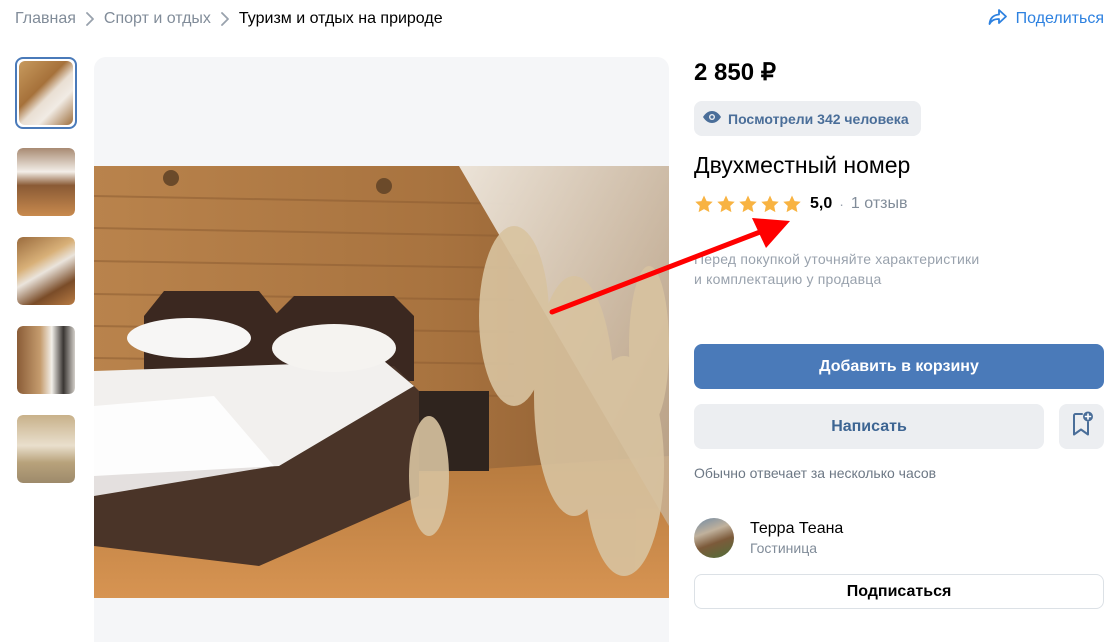  What do you see at coordinates (899, 591) in the screenshot?
I see `subscribe-button: Подписаться` at bounding box center [899, 591].